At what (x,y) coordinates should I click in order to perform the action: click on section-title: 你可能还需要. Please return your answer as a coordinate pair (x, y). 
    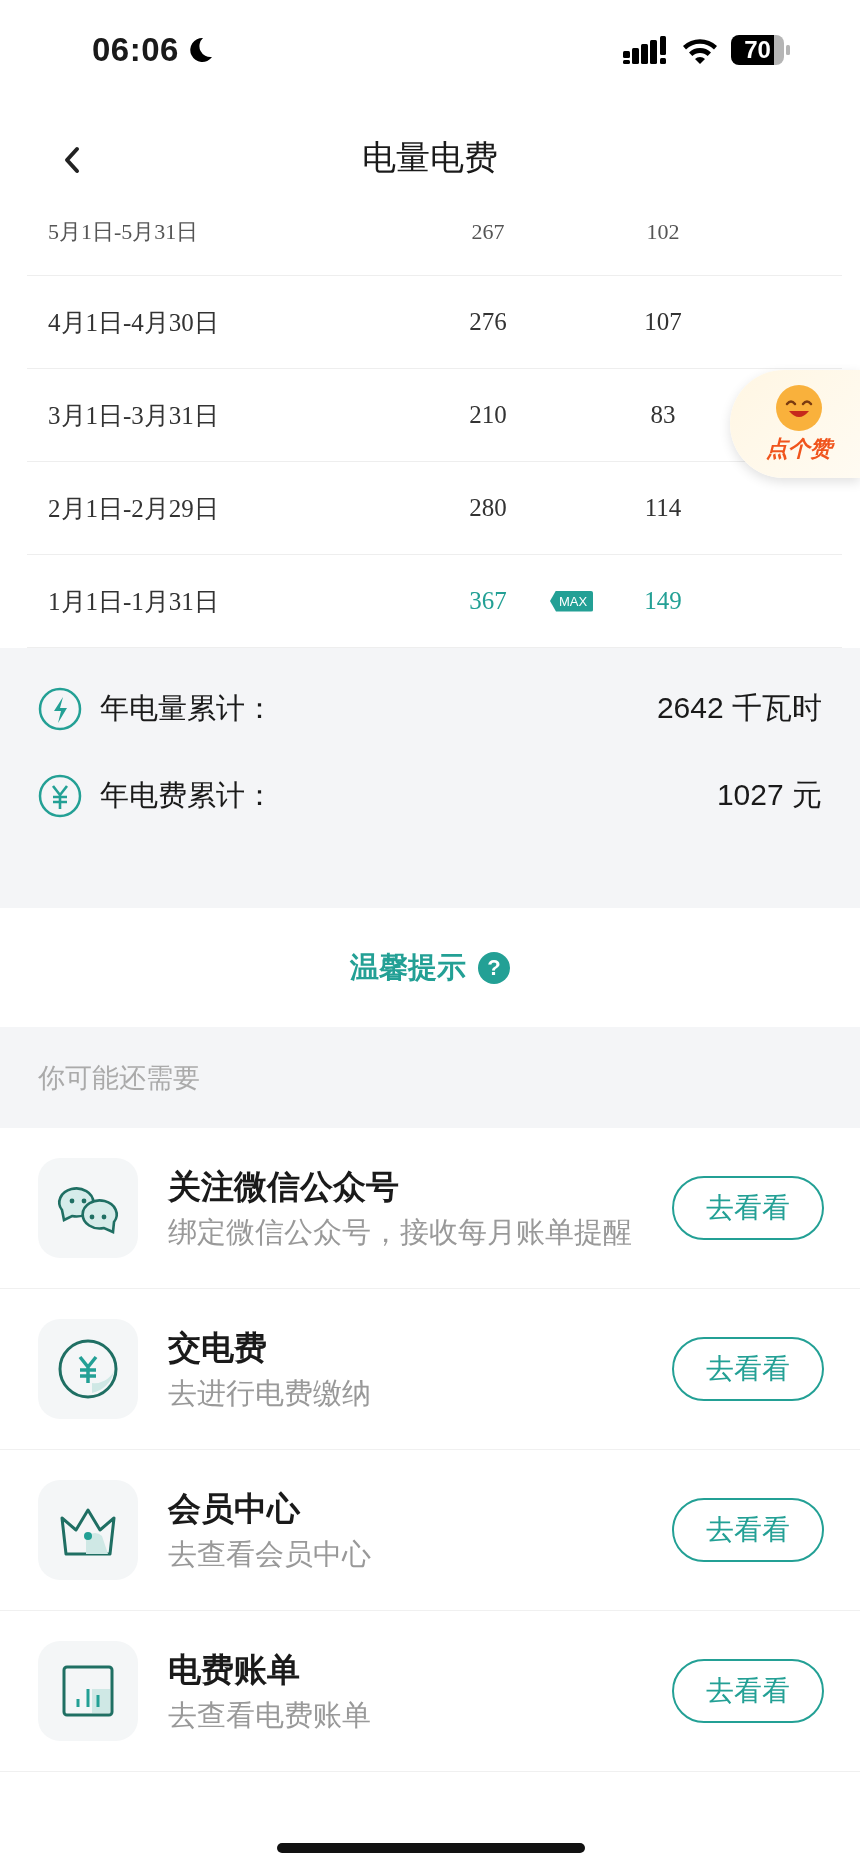
    Looking at the image, I should click on (430, 1077).